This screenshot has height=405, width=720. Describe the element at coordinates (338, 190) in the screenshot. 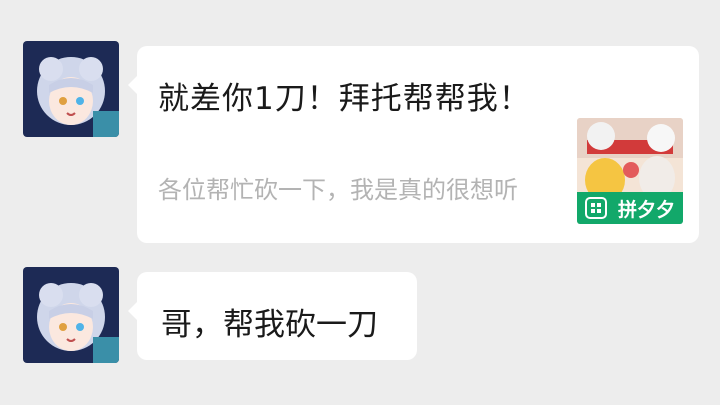

I see `card-description: 各位帮忙砍一下，我是真的很想听` at that location.